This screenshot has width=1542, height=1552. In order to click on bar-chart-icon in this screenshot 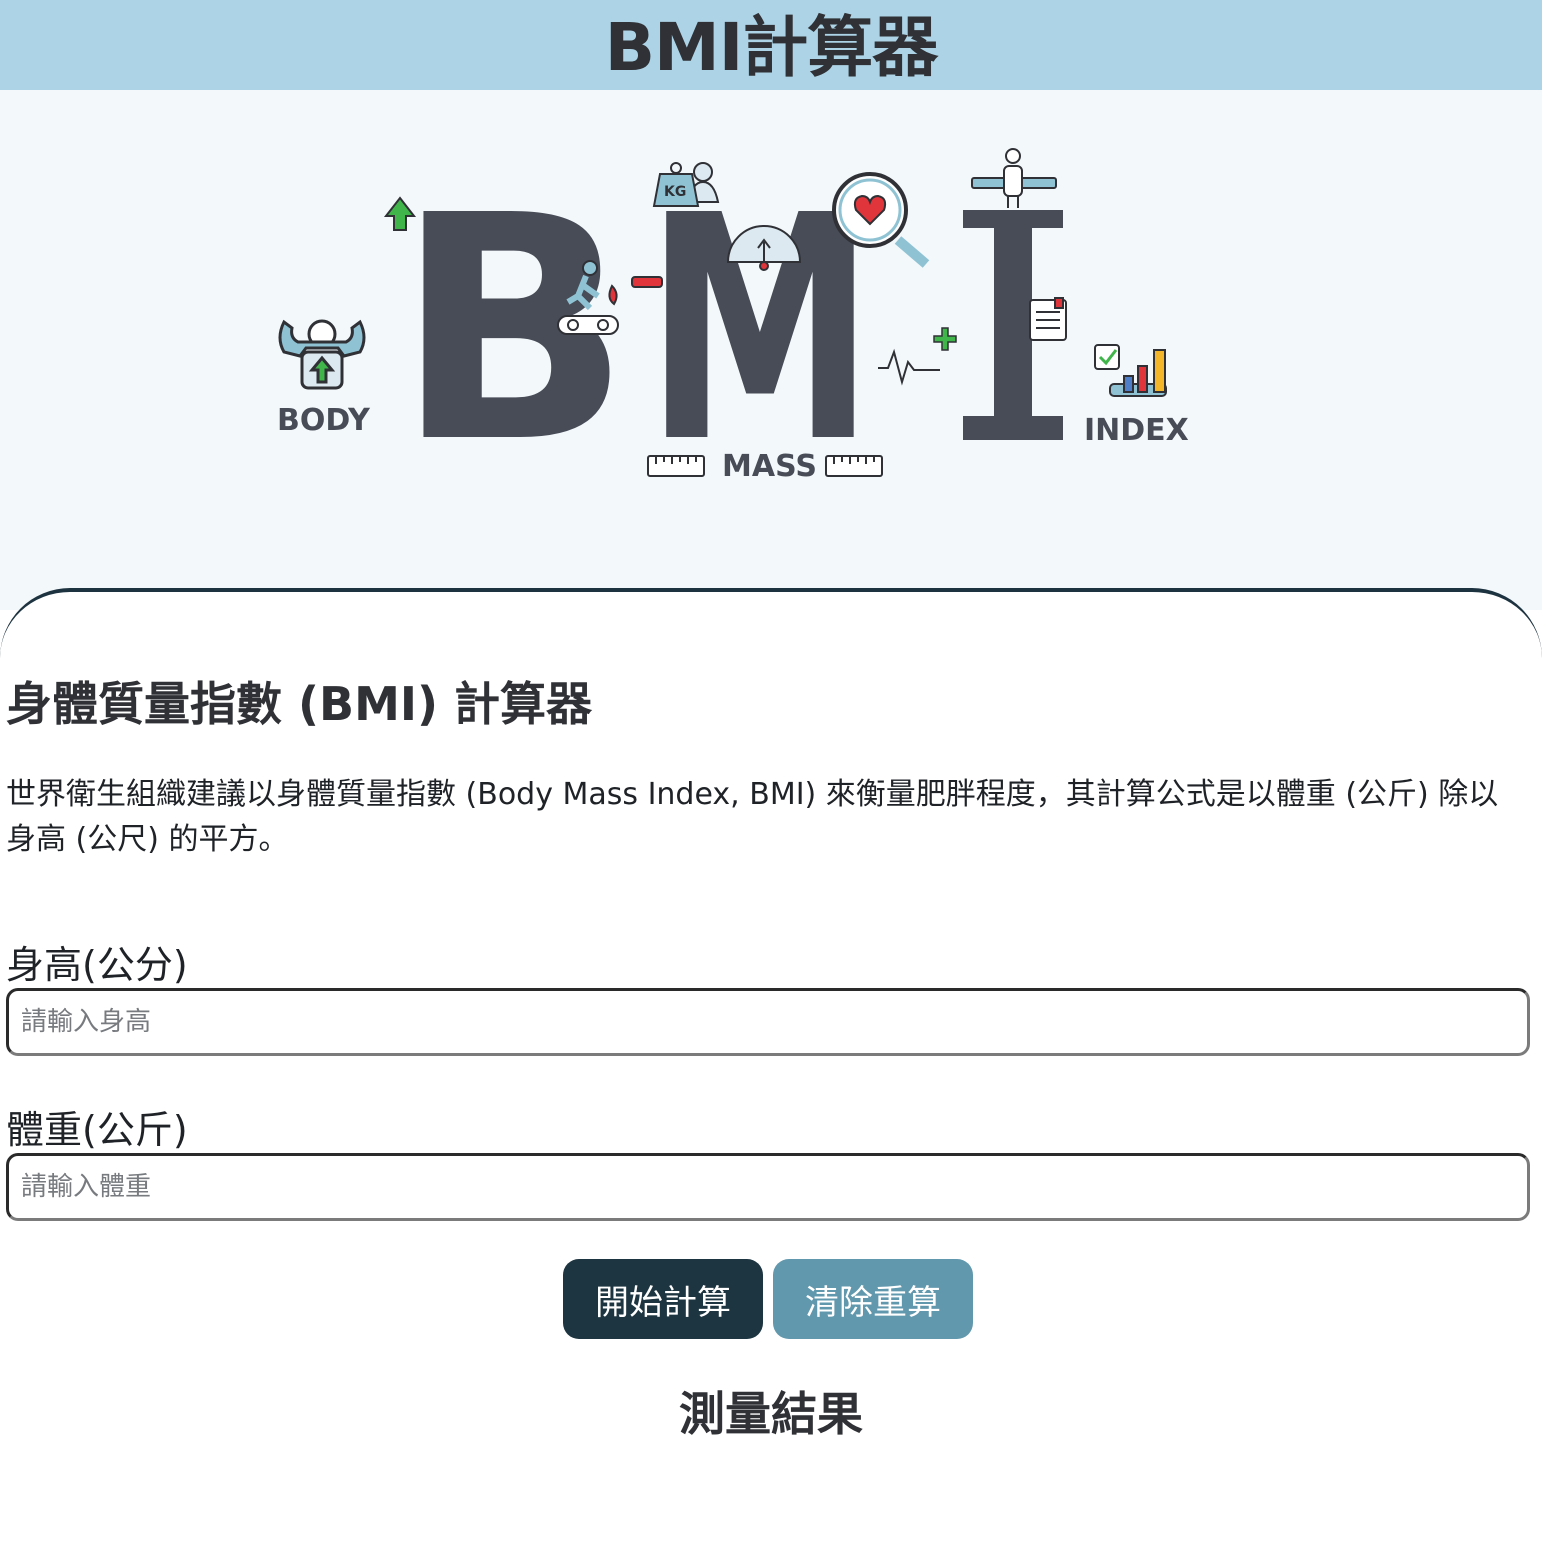, I will do `click(1130, 370)`.